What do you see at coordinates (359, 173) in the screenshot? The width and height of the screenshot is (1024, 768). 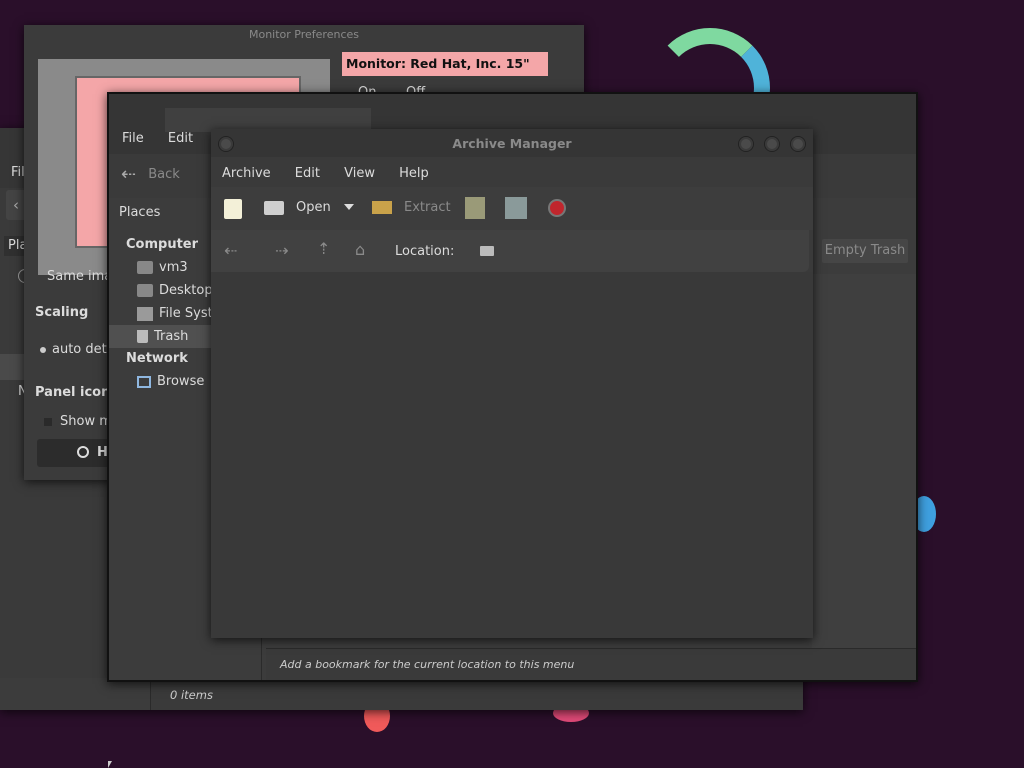 I see `menu-view: View` at bounding box center [359, 173].